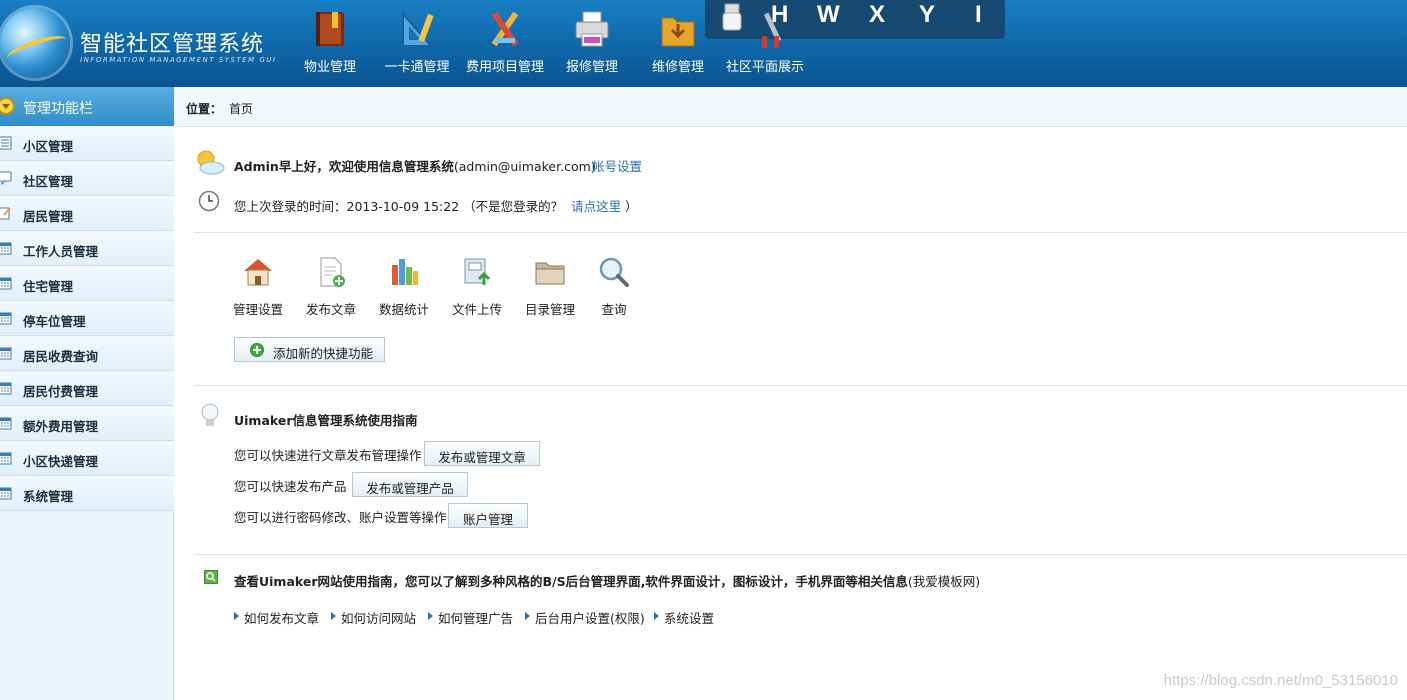 Image resolution: width=1407 pixels, height=700 pixels. Describe the element at coordinates (677, 67) in the screenshot. I see `nav-label: 维修管理` at that location.